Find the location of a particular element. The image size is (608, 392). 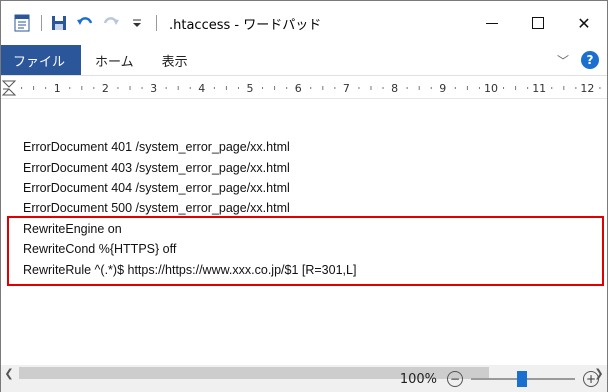

ribbon-right-controls: ﹀ ? is located at coordinates (578, 60).